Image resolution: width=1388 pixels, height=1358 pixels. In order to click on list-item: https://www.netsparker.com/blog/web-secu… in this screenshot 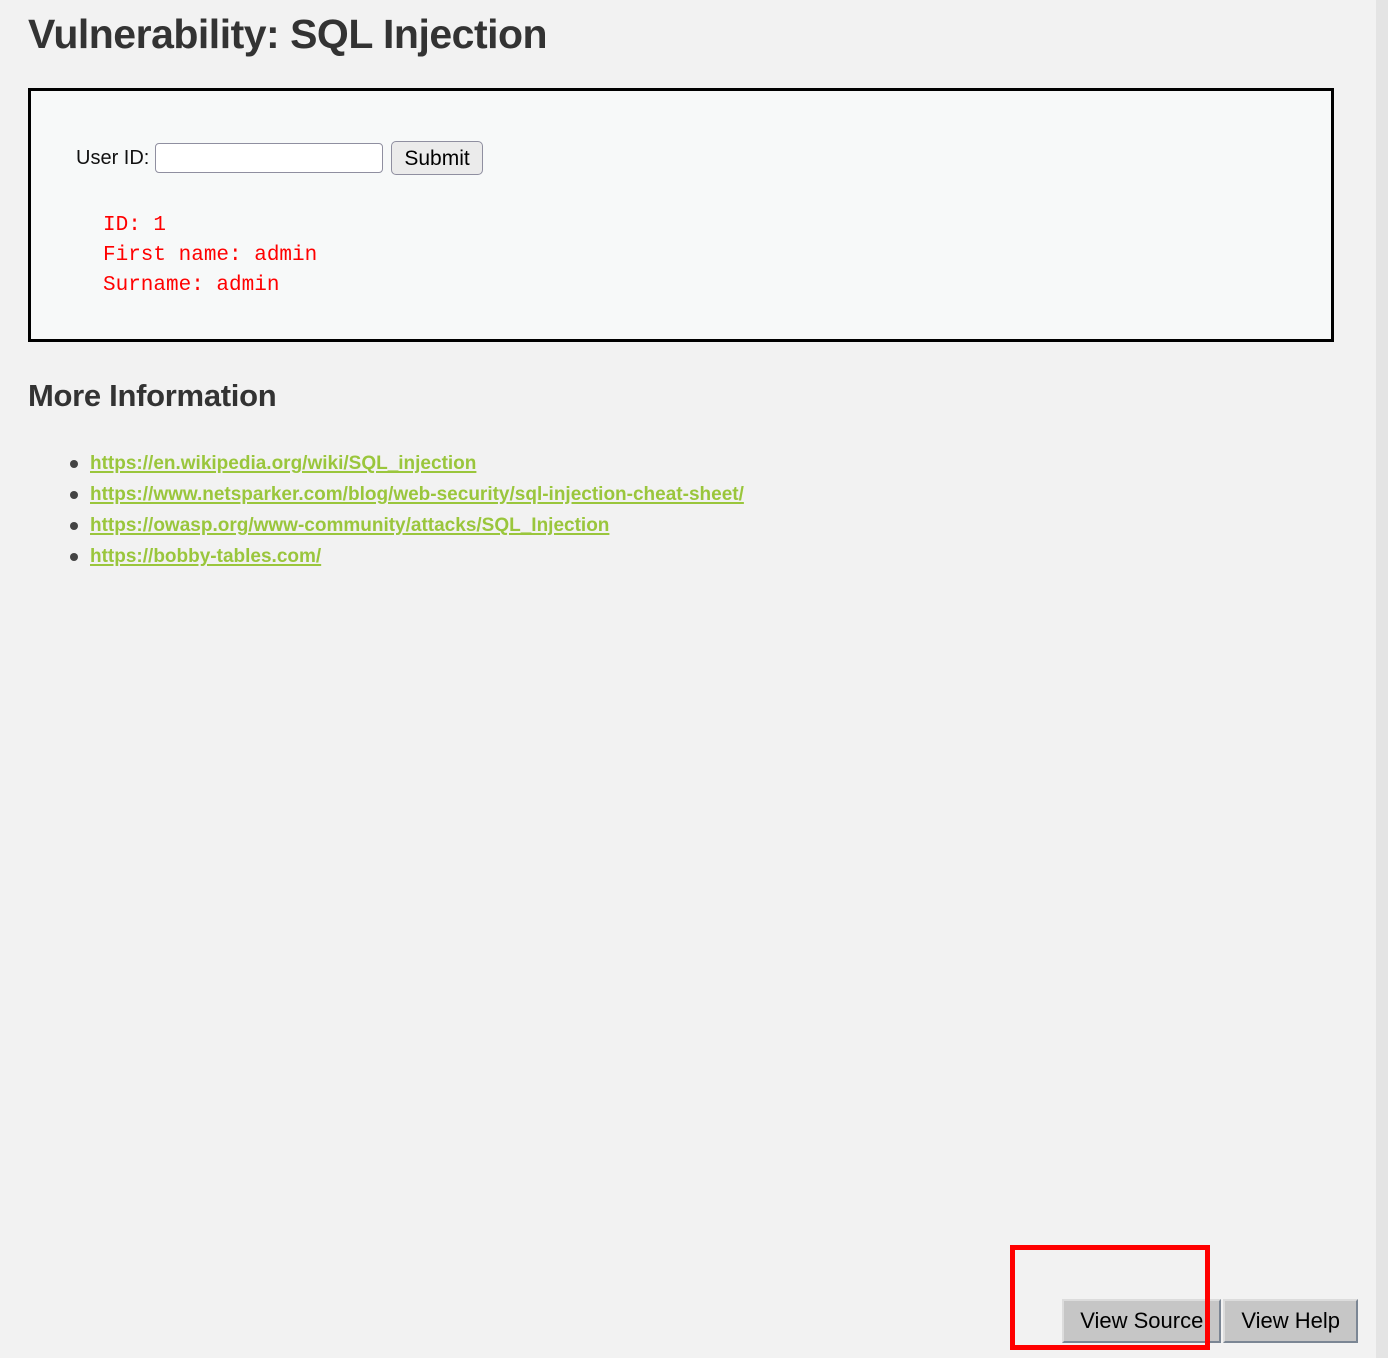, I will do `click(407, 494)`.